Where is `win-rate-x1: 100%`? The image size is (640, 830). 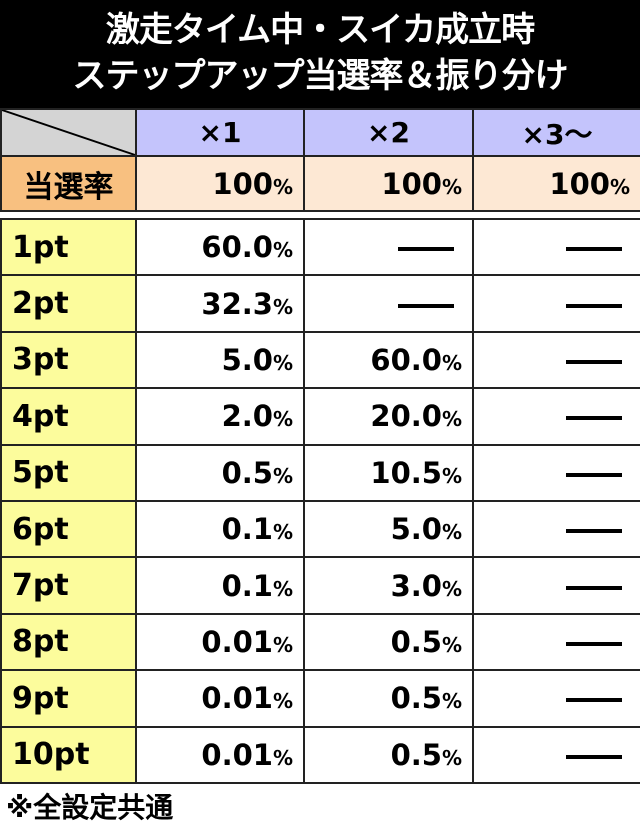 win-rate-x1: 100% is located at coordinates (220, 183).